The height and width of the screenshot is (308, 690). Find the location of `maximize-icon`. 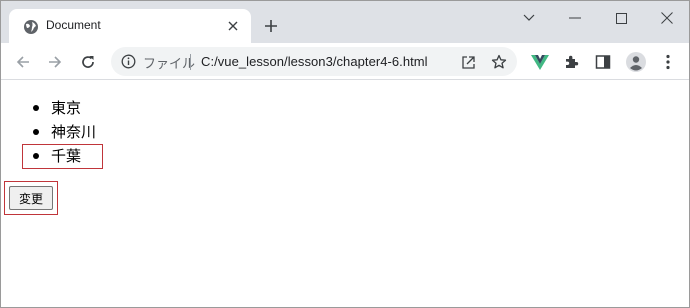

maximize-icon is located at coordinates (621, 18).